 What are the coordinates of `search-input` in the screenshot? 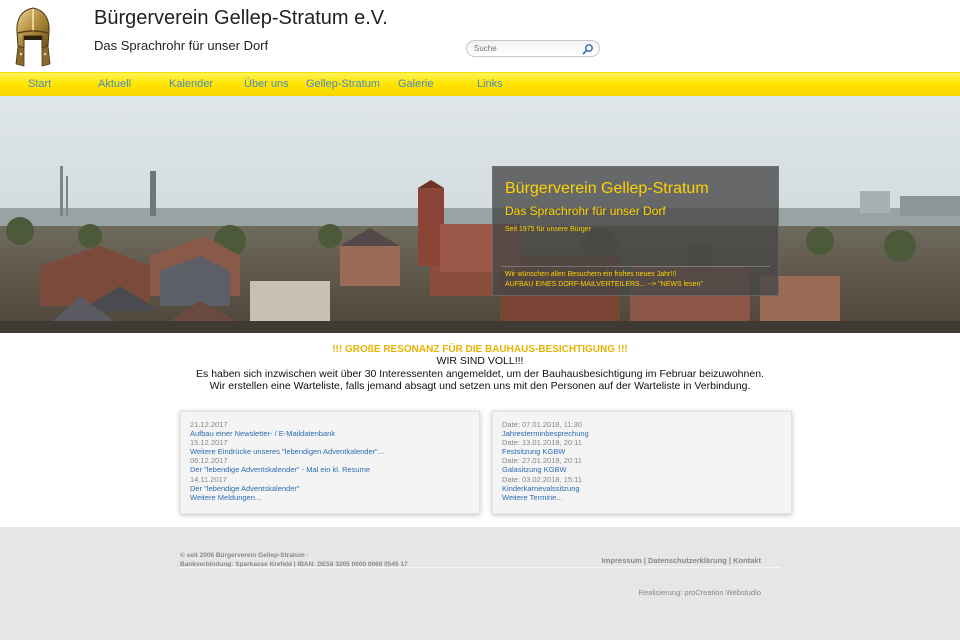 It's located at (524, 48).